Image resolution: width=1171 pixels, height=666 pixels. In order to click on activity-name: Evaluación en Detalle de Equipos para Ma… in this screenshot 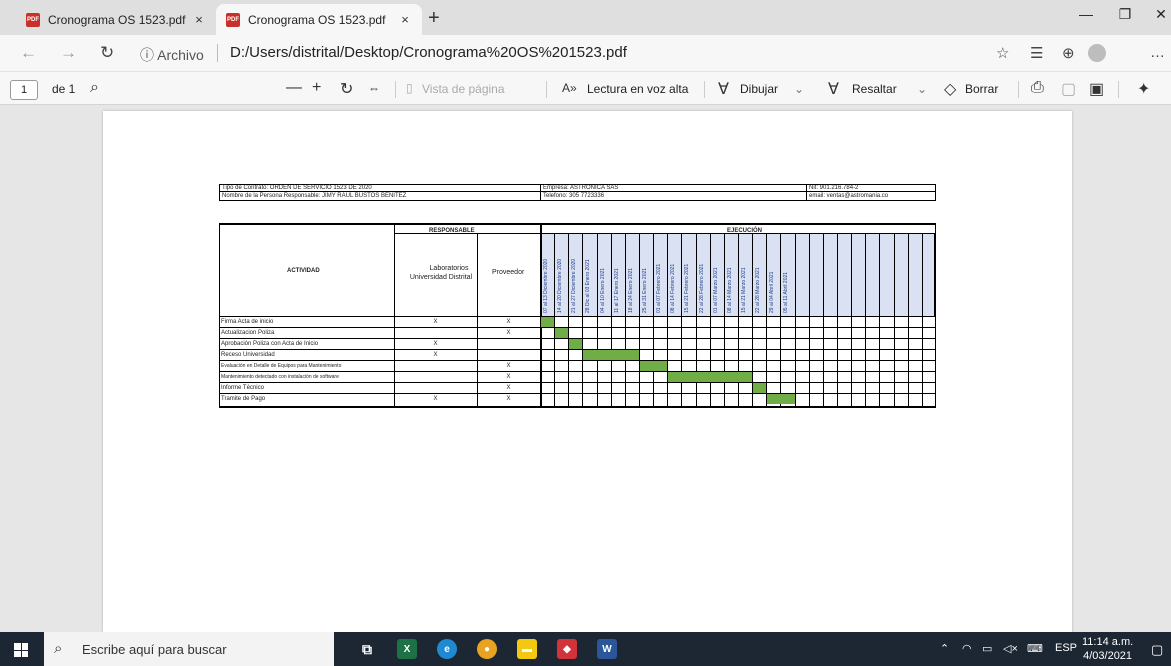, I will do `click(281, 366)`.